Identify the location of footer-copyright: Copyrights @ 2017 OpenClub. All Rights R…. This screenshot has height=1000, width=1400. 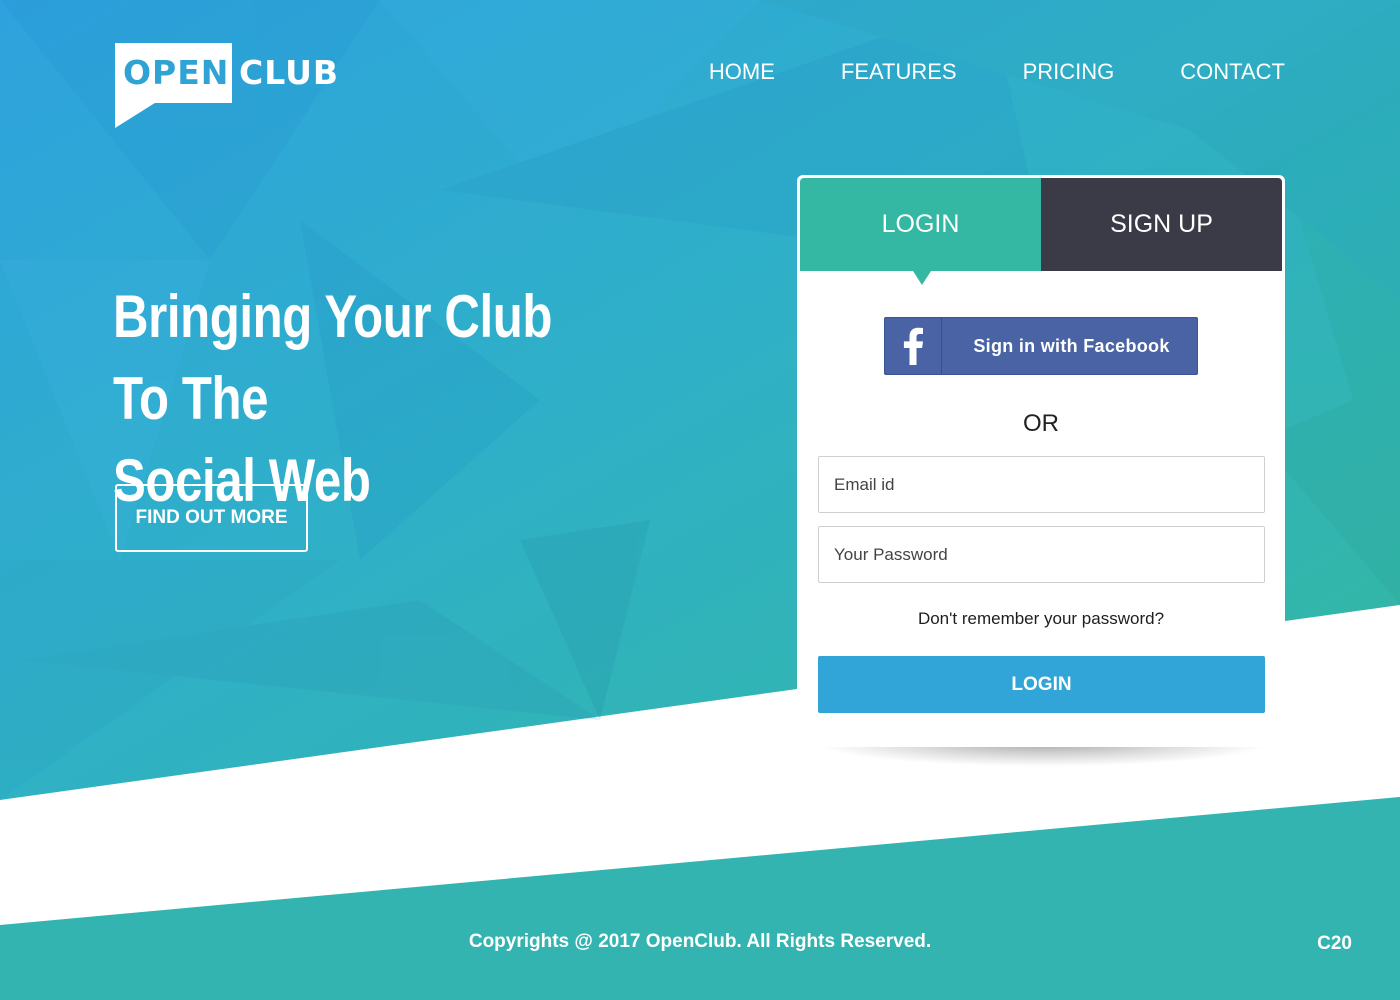
(700, 941).